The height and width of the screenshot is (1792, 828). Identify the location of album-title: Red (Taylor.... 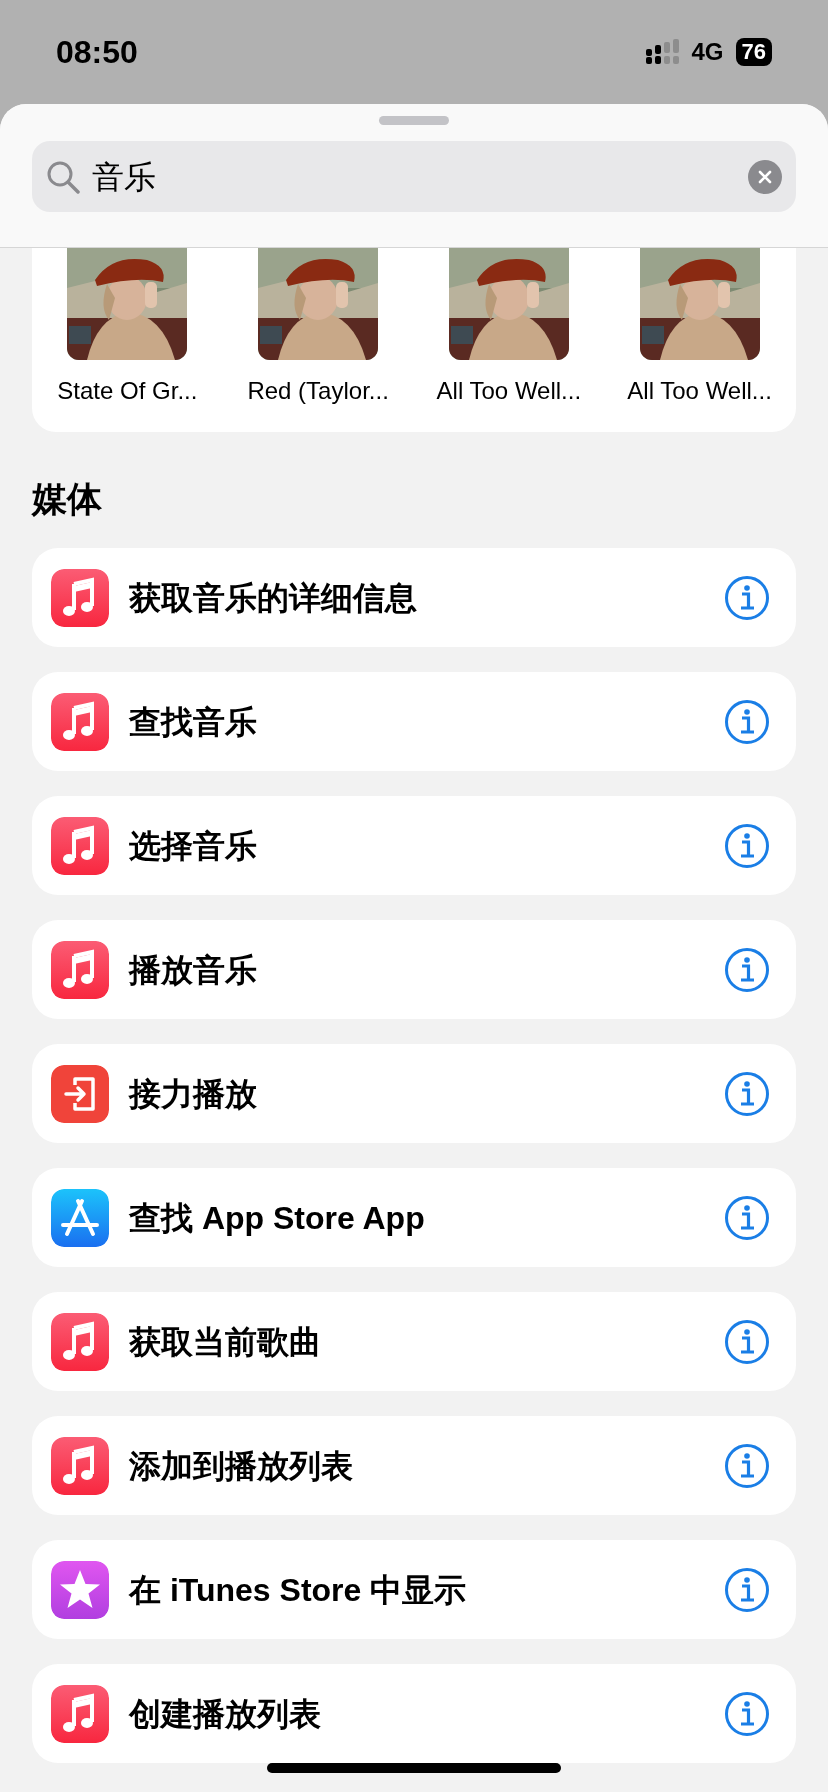
(318, 391).